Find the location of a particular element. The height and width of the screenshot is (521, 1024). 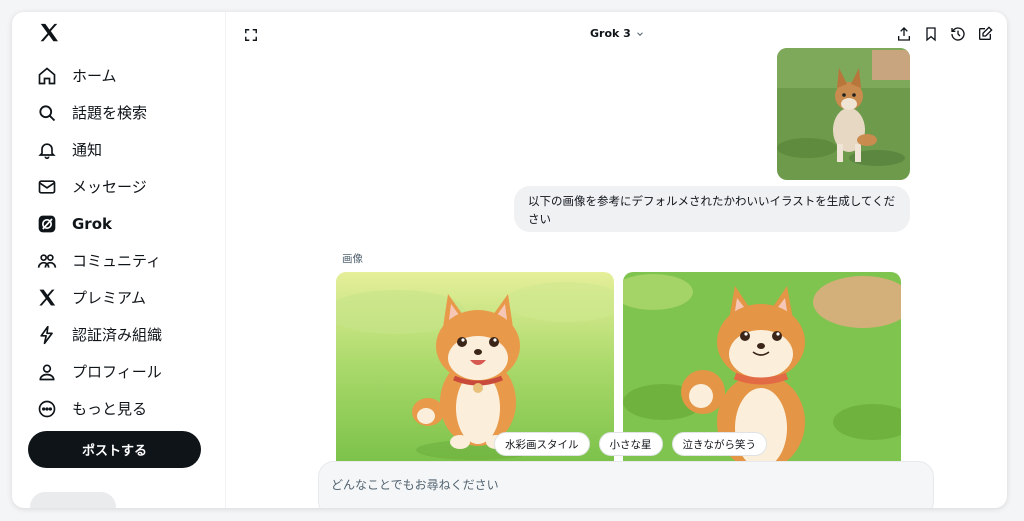

user-message-bubble: 以下の画像を参考にデフォルメされたかわいいイラストを生成してください is located at coordinates (712, 209).